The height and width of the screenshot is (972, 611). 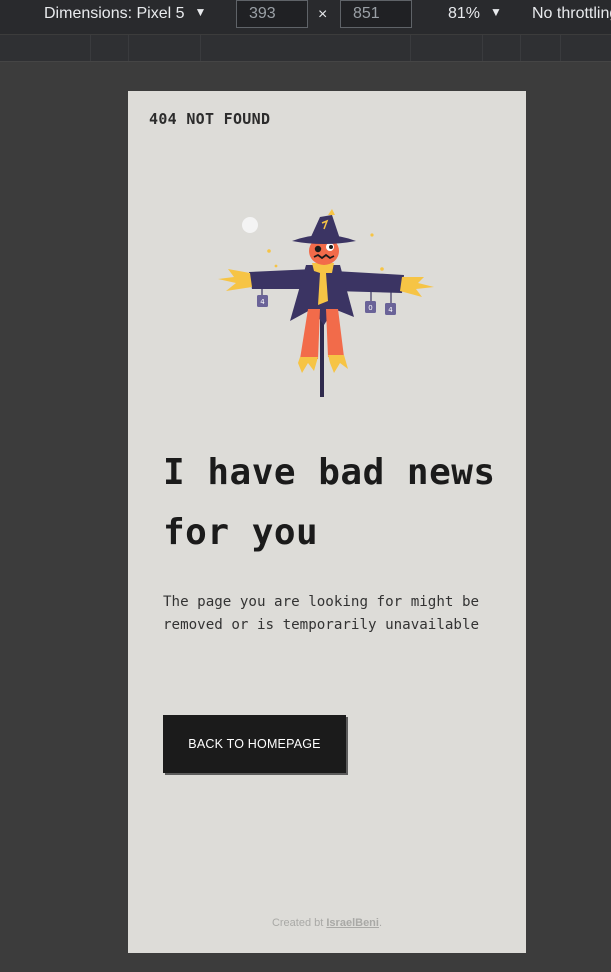 I want to click on back-to-homepage-button: BACK TO HOMEPAGE, so click(x=254, y=744).